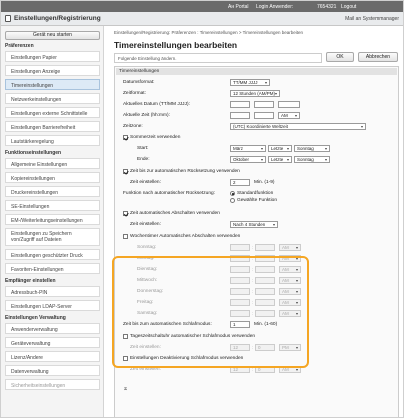  I want to click on reset-function-label: Funktion nach automatischer Rücksetzung:, so click(169, 193).